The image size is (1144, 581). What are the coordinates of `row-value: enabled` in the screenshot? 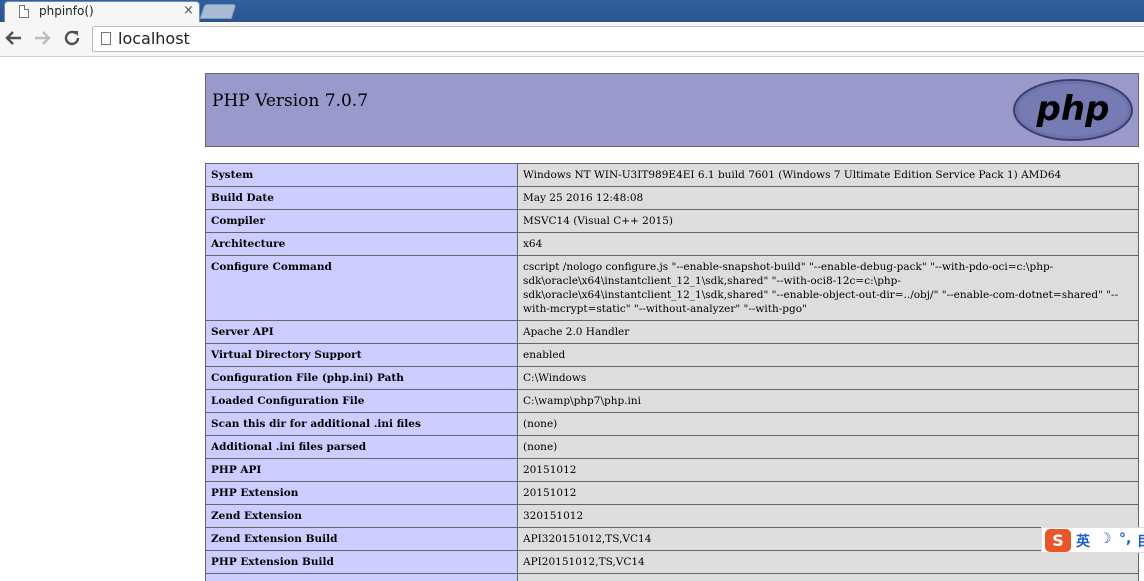 It's located at (828, 355).